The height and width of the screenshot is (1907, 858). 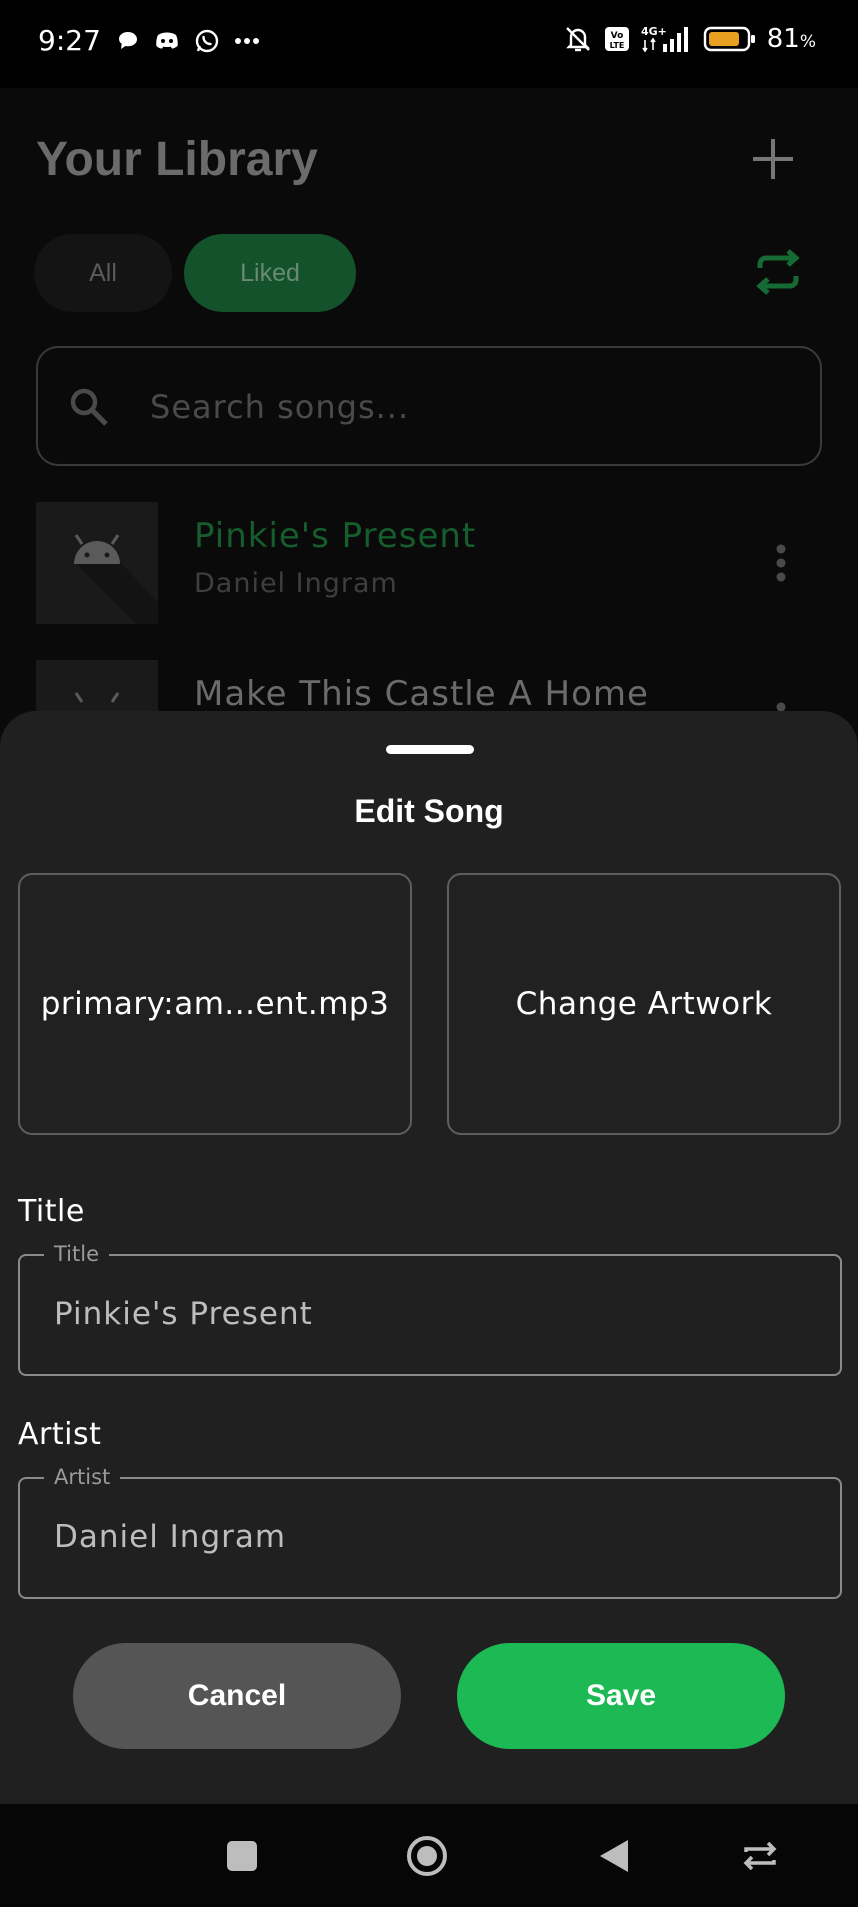 I want to click on home-circle-icon, so click(x=427, y=1856).